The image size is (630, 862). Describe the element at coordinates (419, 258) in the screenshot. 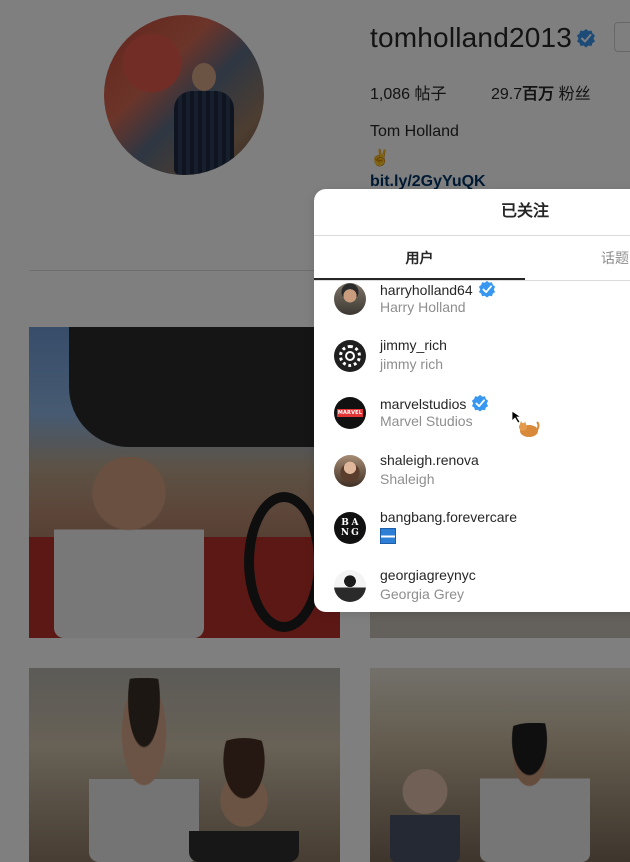

I see `tab-users: 用户` at that location.